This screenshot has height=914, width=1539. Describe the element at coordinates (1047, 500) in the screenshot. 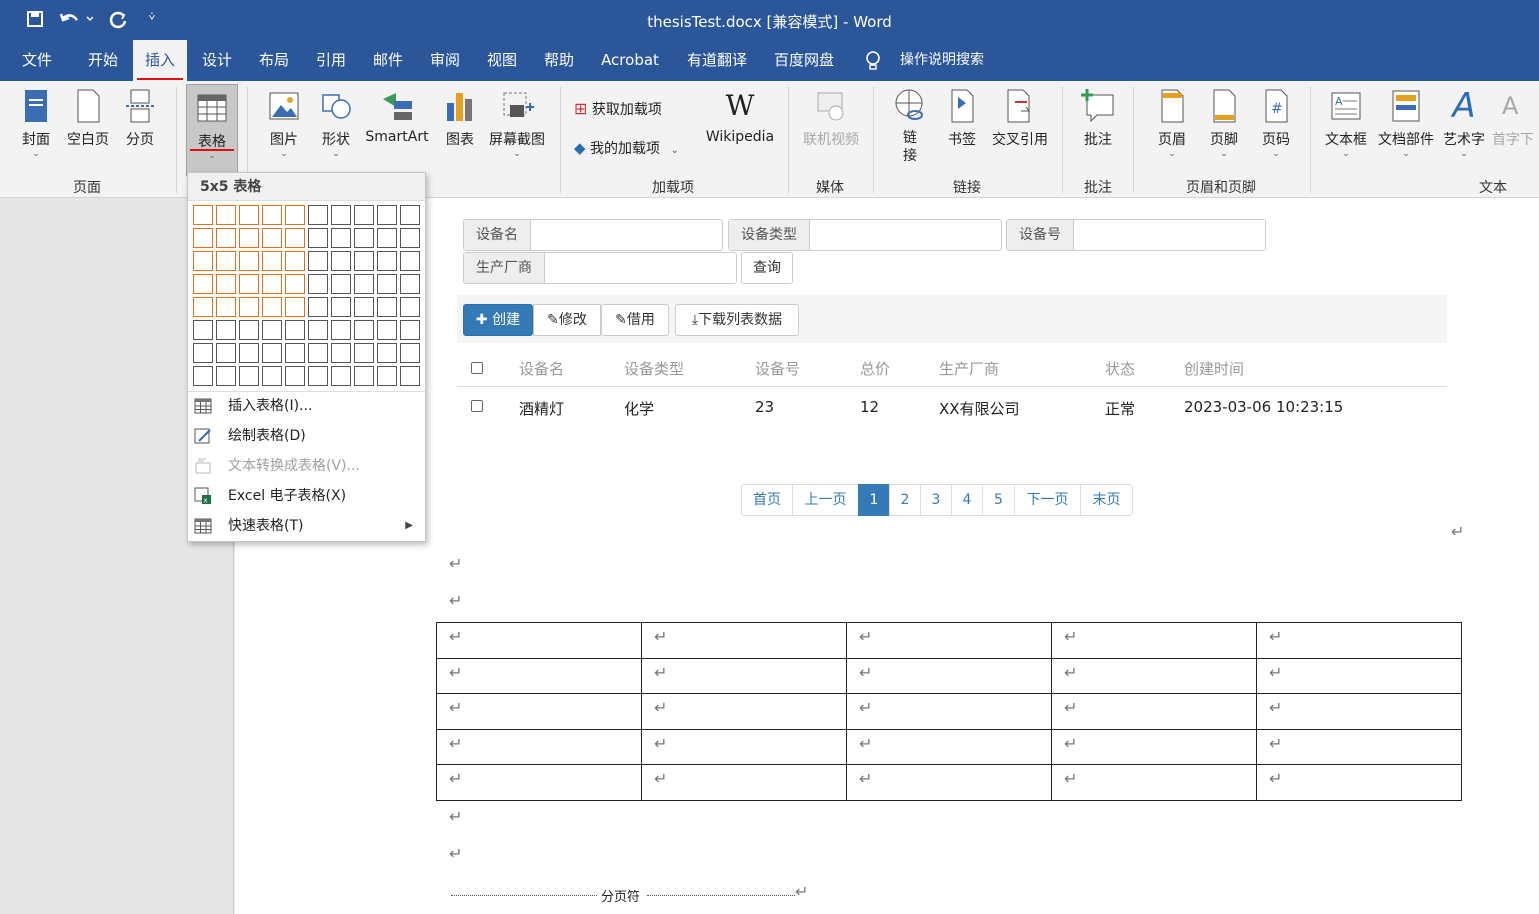

I see `page-next: 下一页` at that location.